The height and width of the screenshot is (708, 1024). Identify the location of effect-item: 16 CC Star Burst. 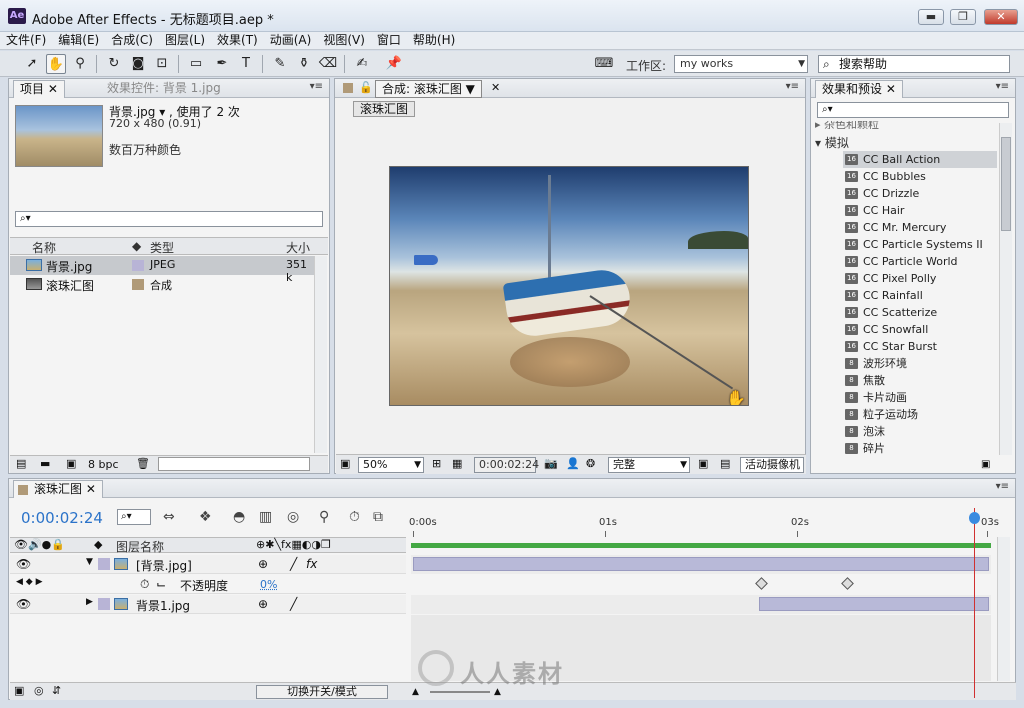
(920, 346).